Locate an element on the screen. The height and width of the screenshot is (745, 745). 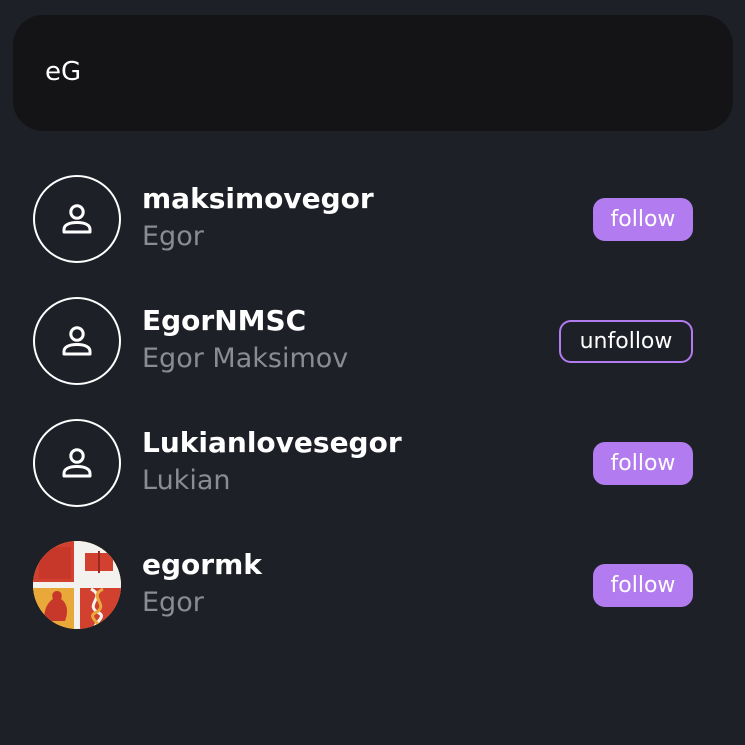
username: EgorNMSC is located at coordinates (224, 320).